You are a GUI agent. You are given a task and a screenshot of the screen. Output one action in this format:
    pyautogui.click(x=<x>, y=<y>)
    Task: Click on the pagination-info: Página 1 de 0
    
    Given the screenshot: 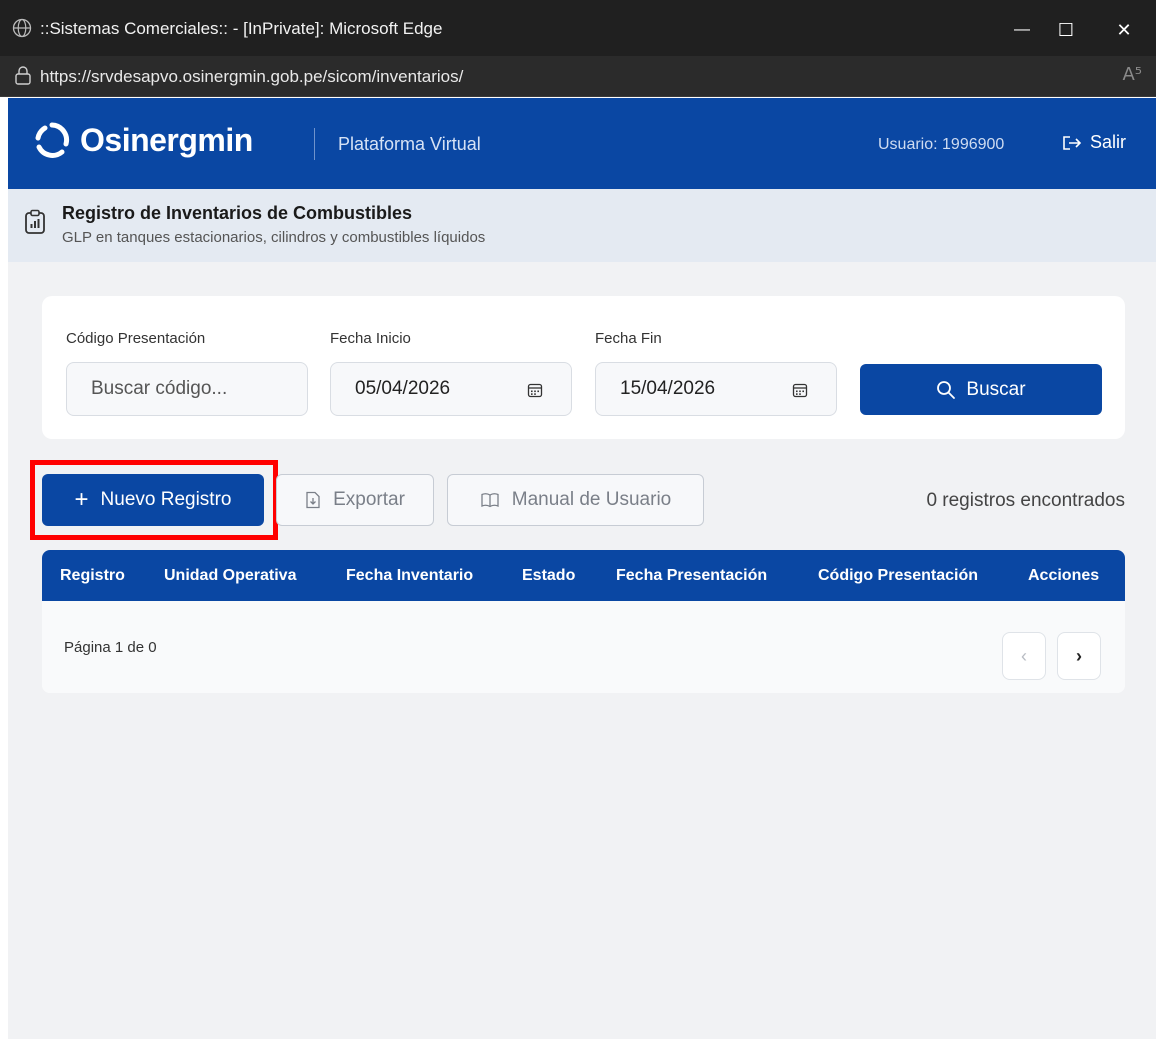 What is the action you would take?
    pyautogui.click(x=110, y=647)
    